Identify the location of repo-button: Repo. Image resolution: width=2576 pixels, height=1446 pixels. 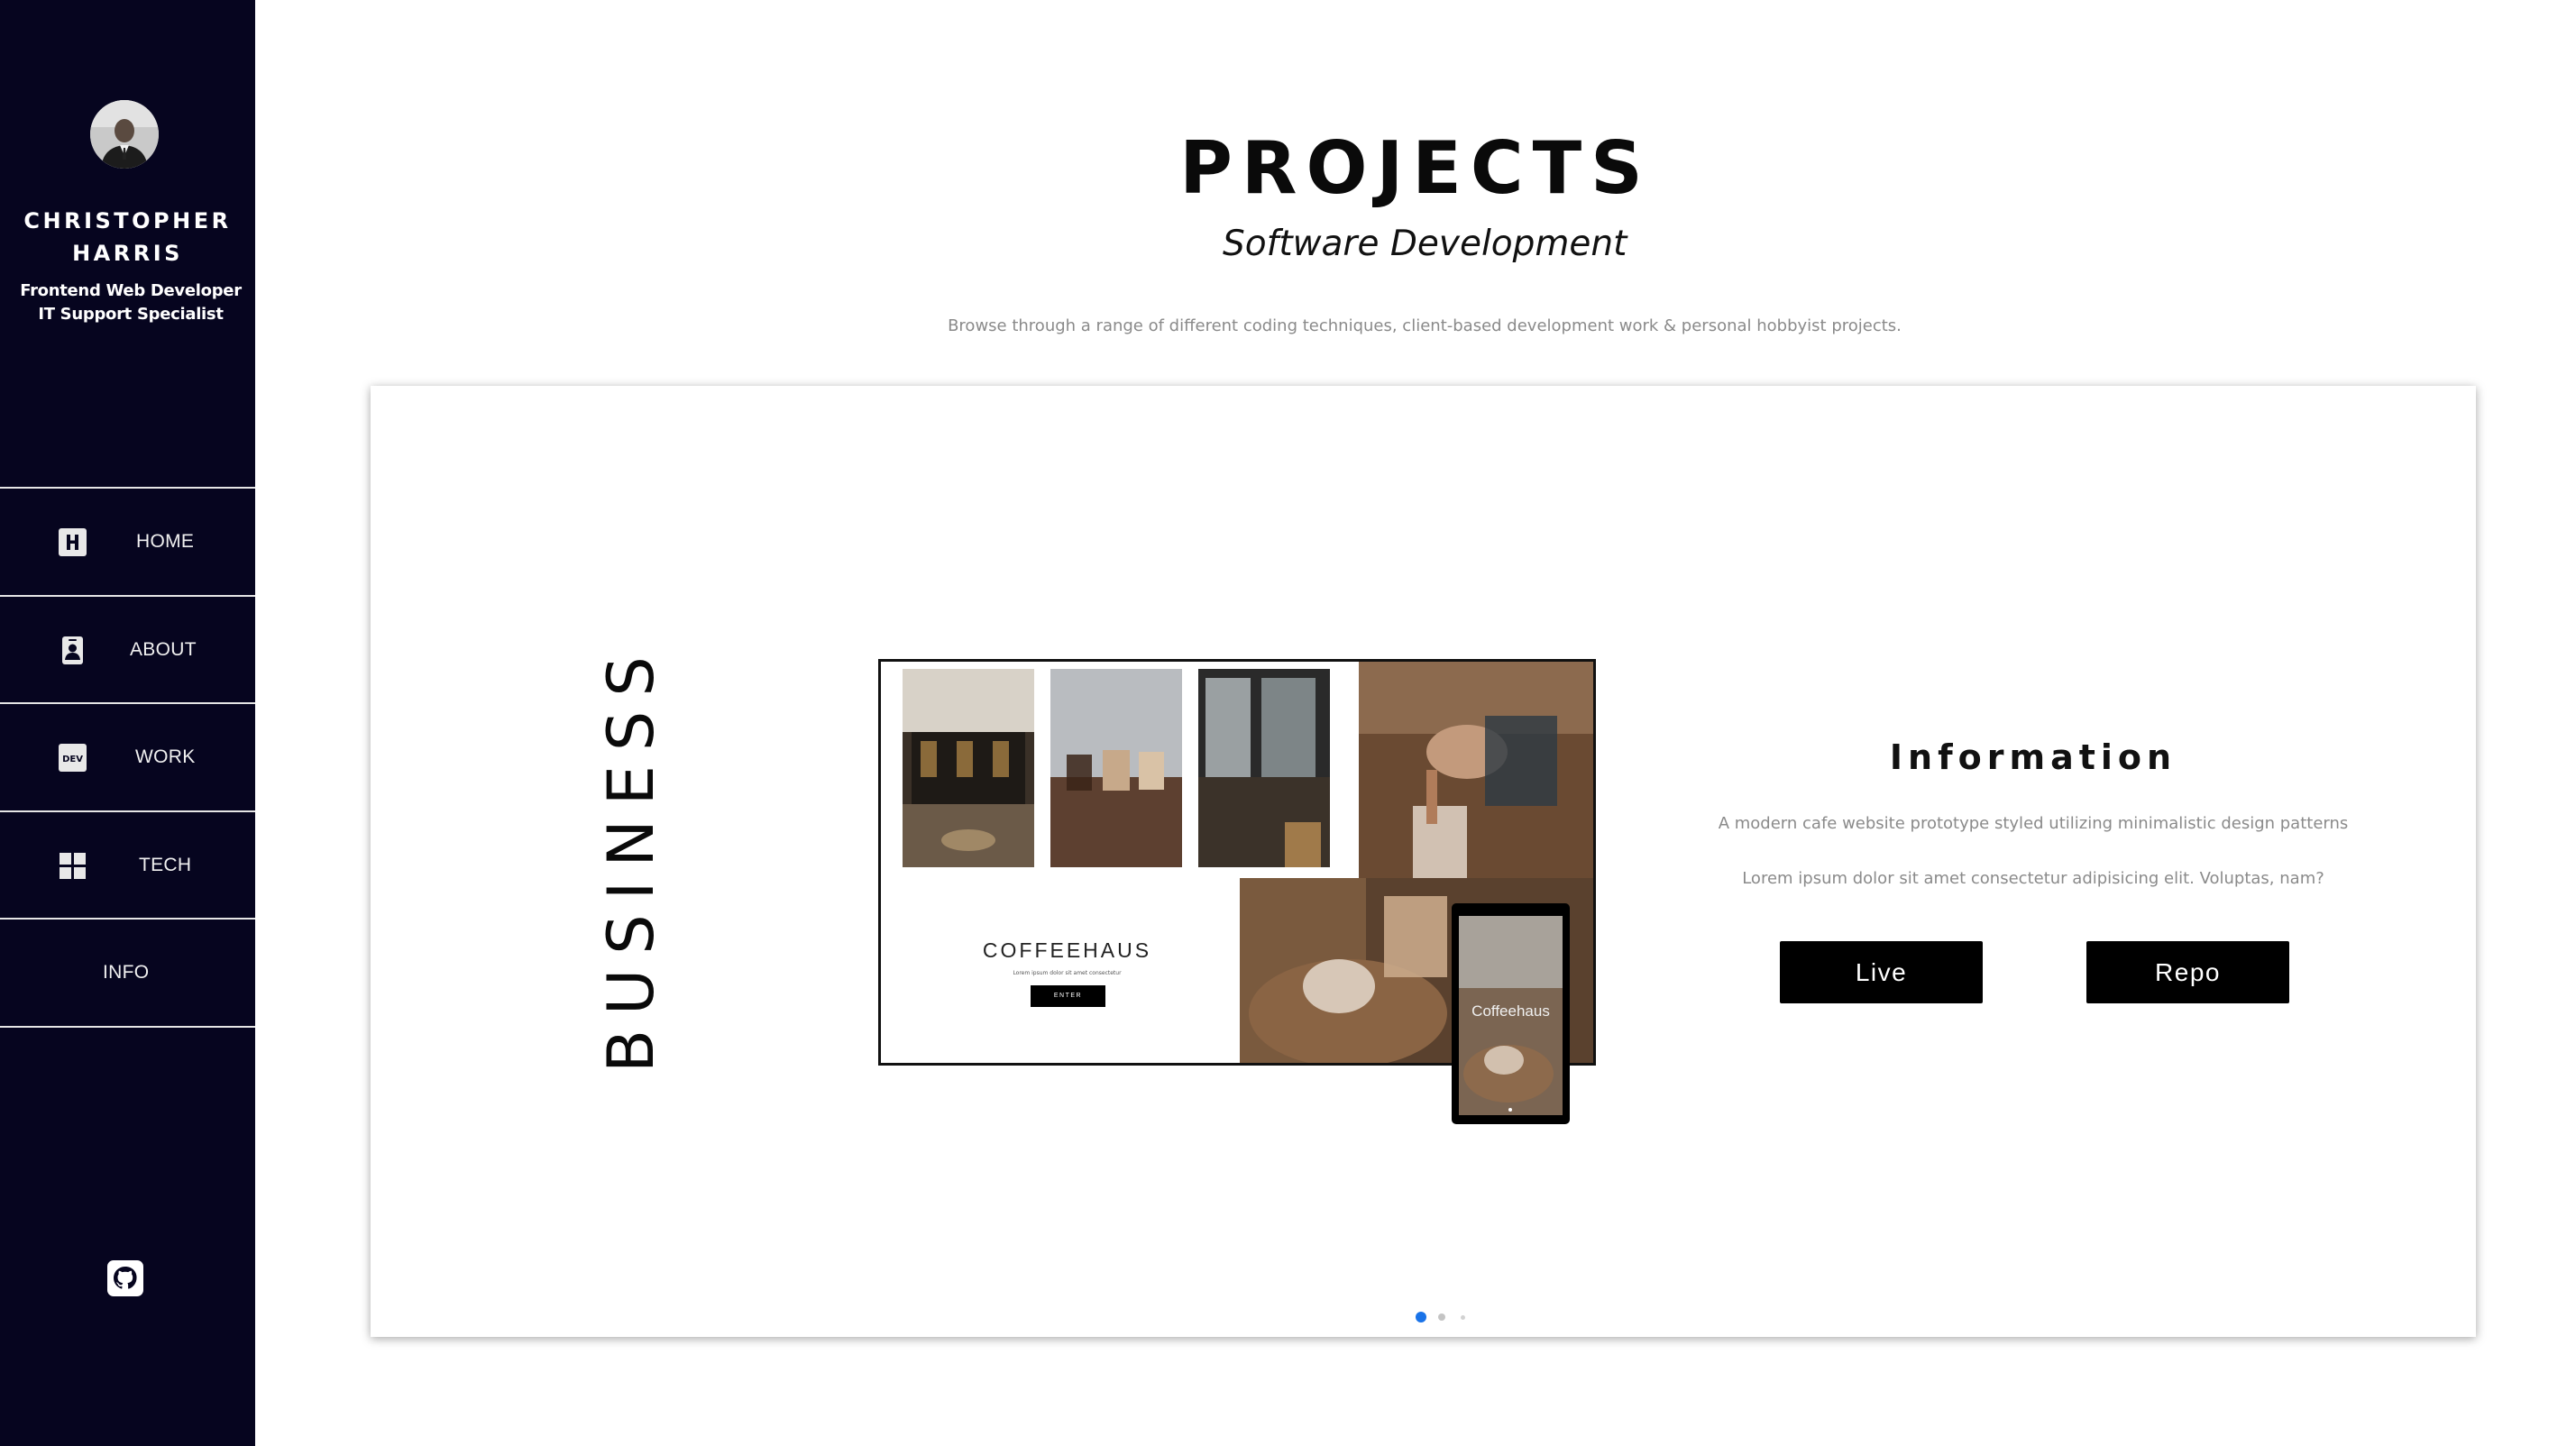
(2187, 972).